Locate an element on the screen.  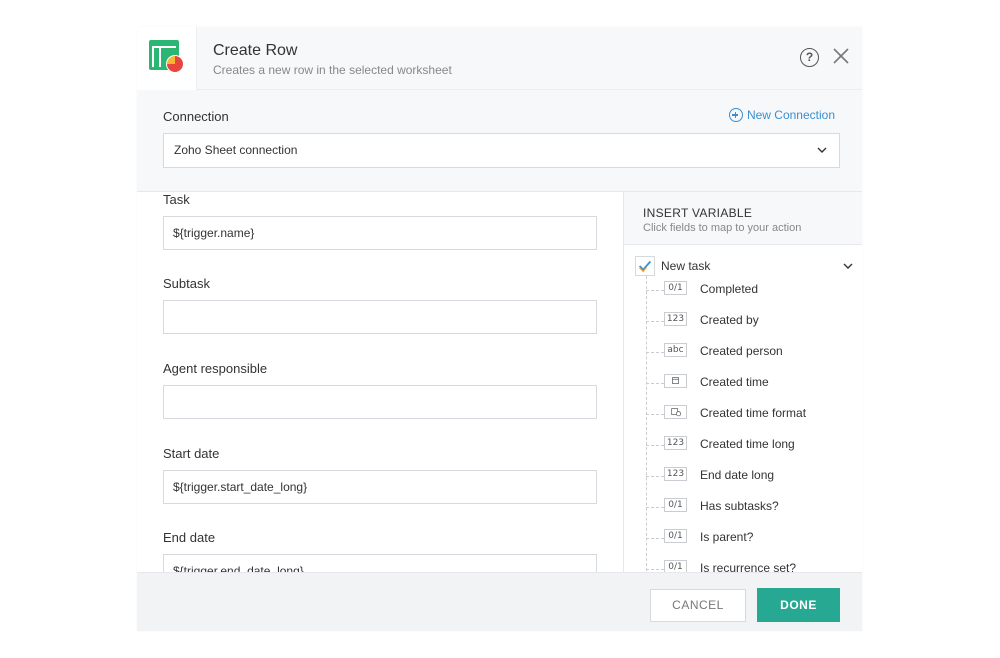
connection-label: Connection is located at coordinates (196, 116).